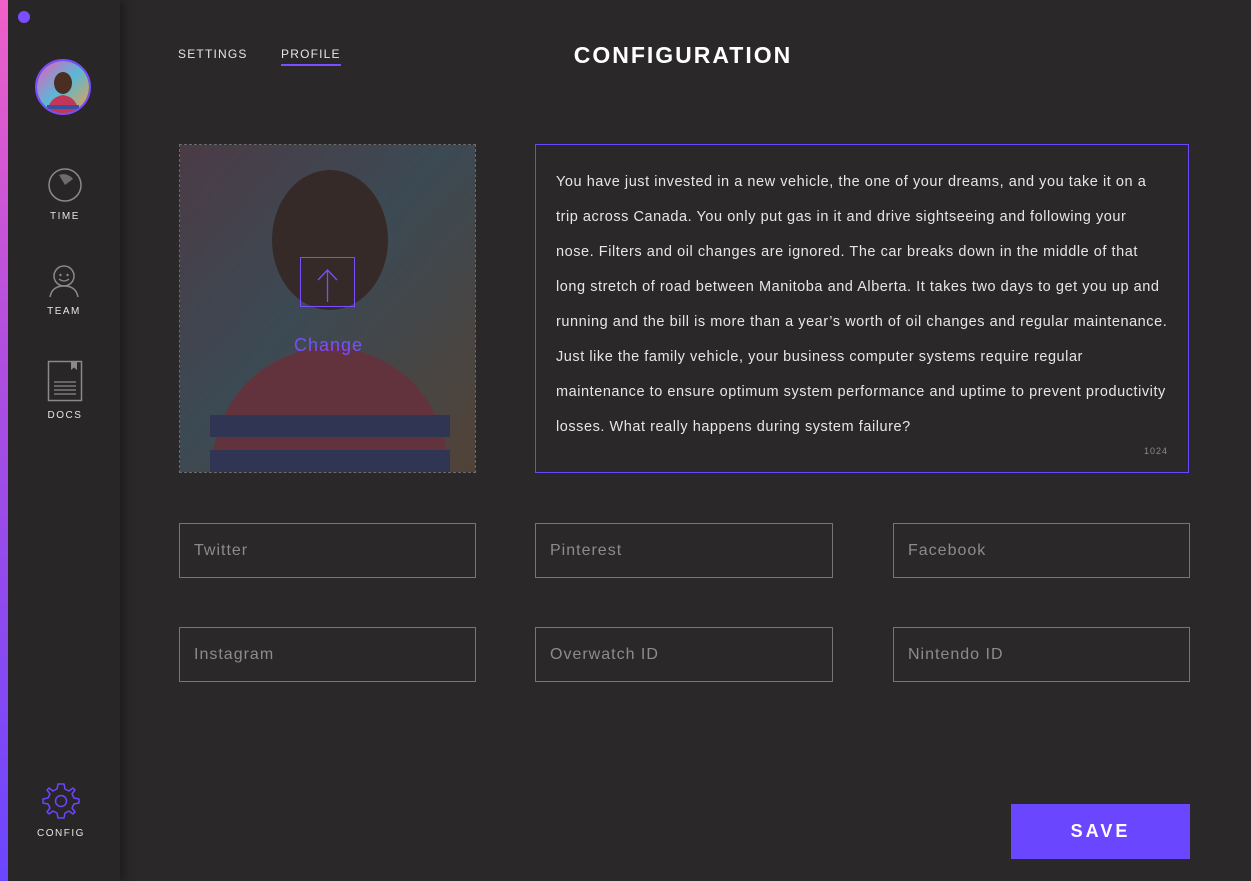 The width and height of the screenshot is (1251, 881). I want to click on save-button: SAVE, so click(1100, 831).